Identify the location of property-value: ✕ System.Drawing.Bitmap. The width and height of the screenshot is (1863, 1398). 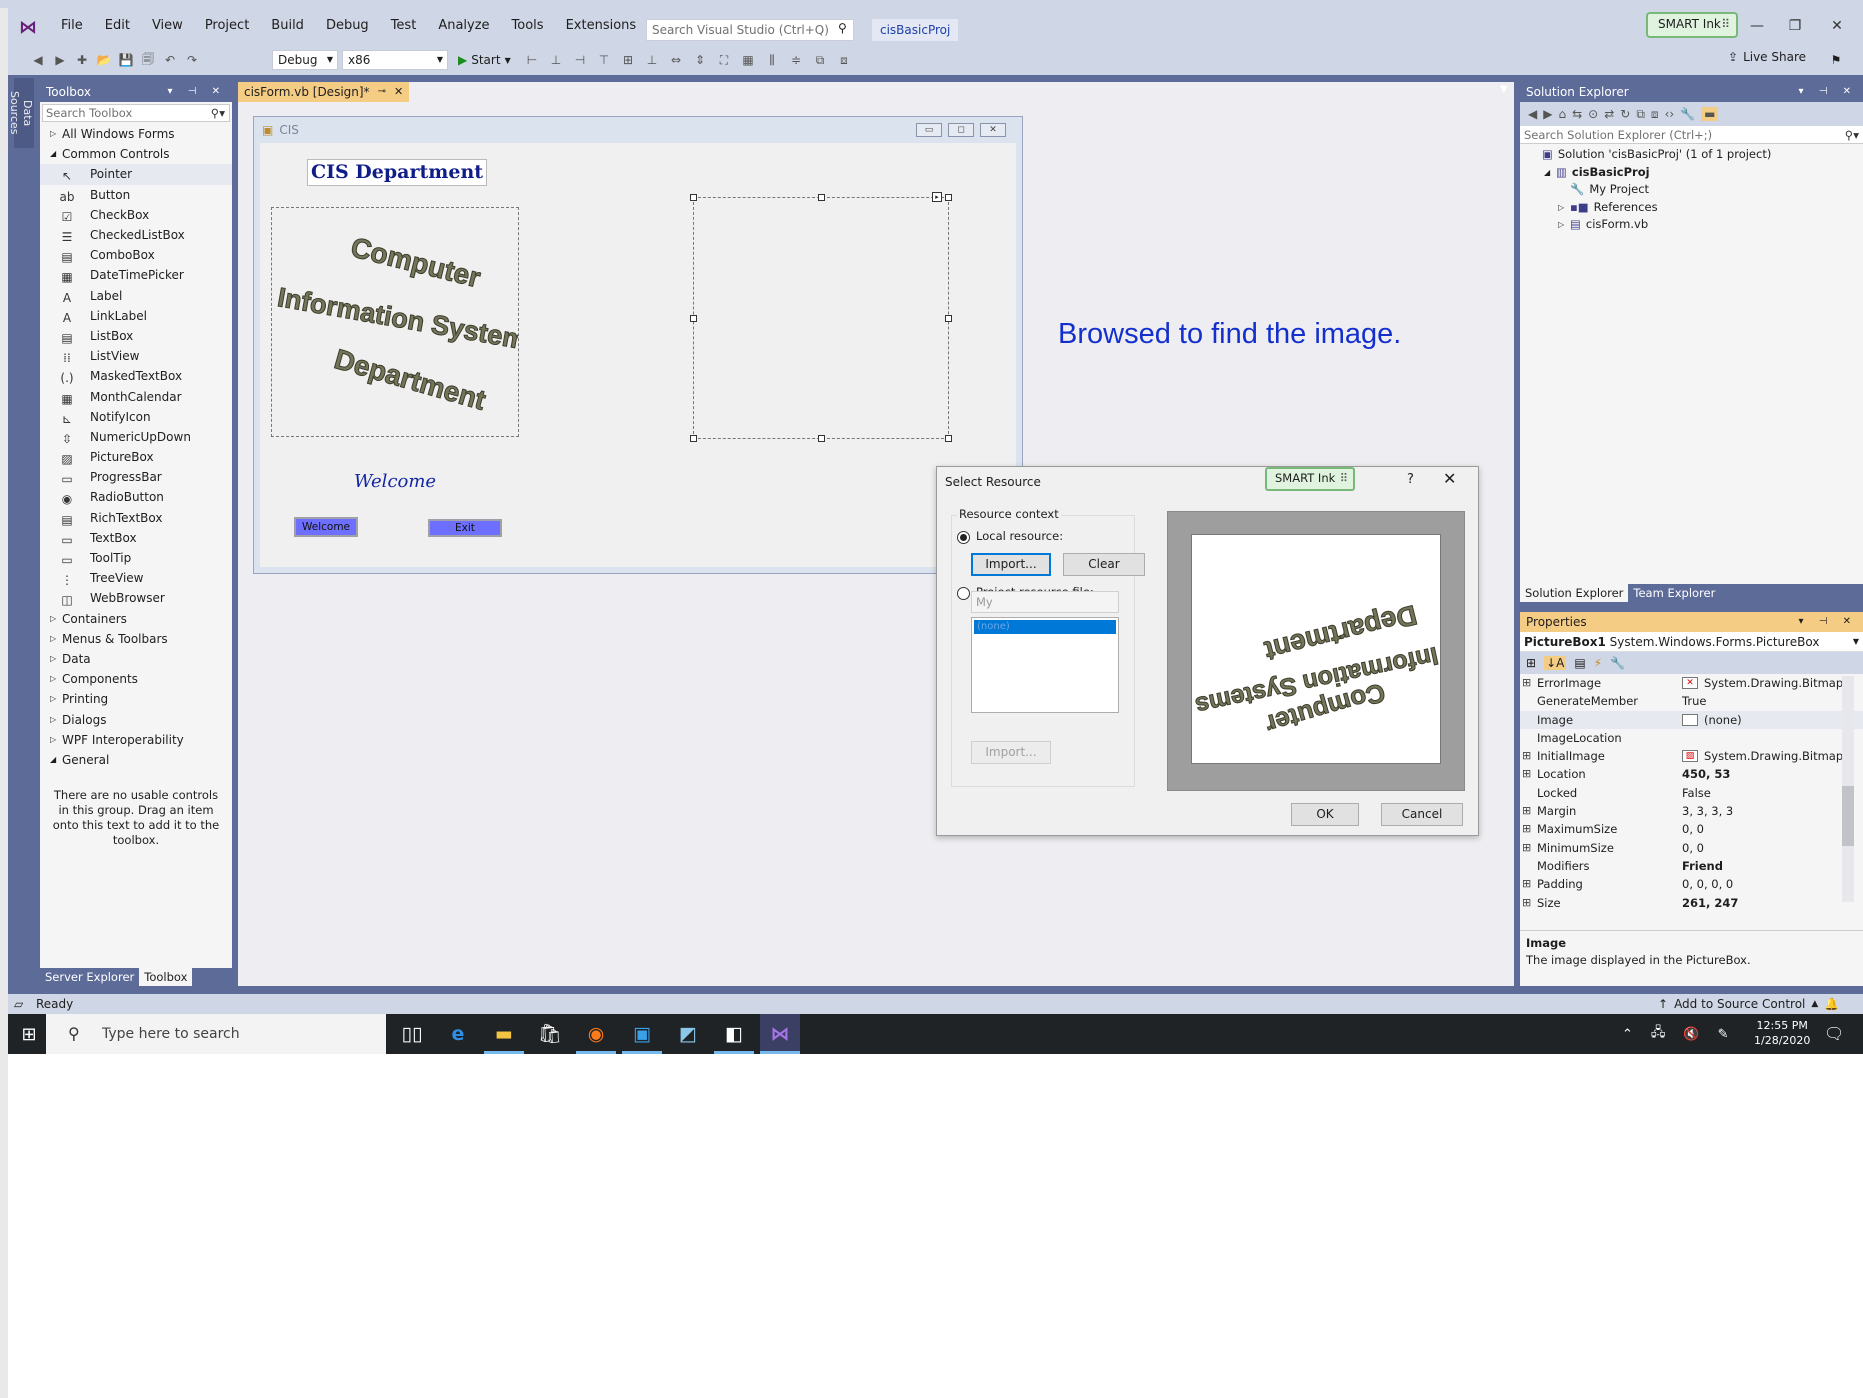
(1762, 683).